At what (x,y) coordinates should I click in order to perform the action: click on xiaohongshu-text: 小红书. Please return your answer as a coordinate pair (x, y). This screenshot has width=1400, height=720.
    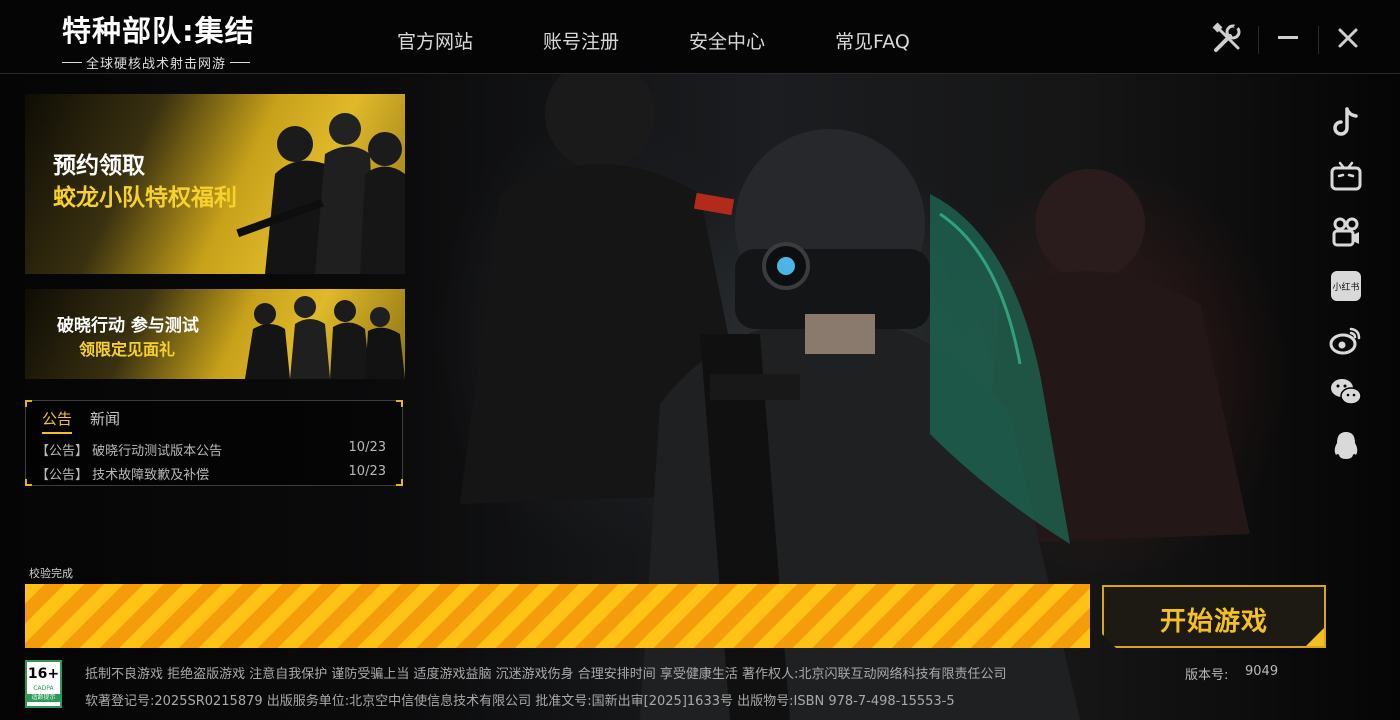
    Looking at the image, I should click on (1345, 287).